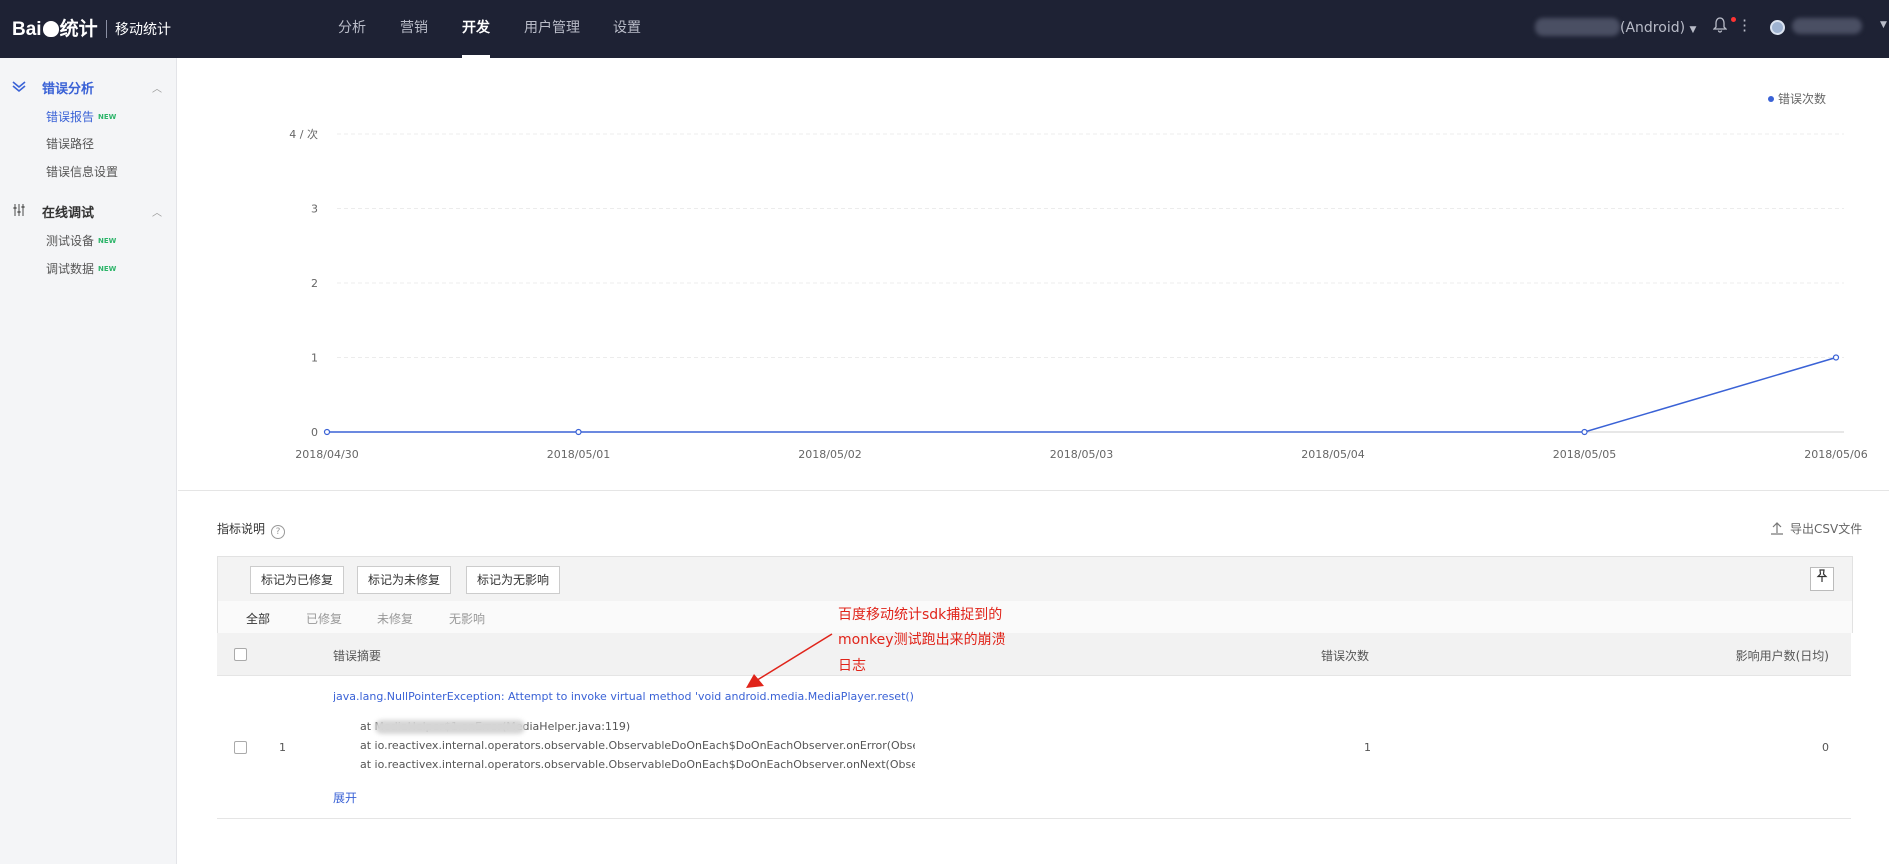 This screenshot has height=864, width=1889. What do you see at coordinates (1827, 26) in the screenshot?
I see `redacted-username` at bounding box center [1827, 26].